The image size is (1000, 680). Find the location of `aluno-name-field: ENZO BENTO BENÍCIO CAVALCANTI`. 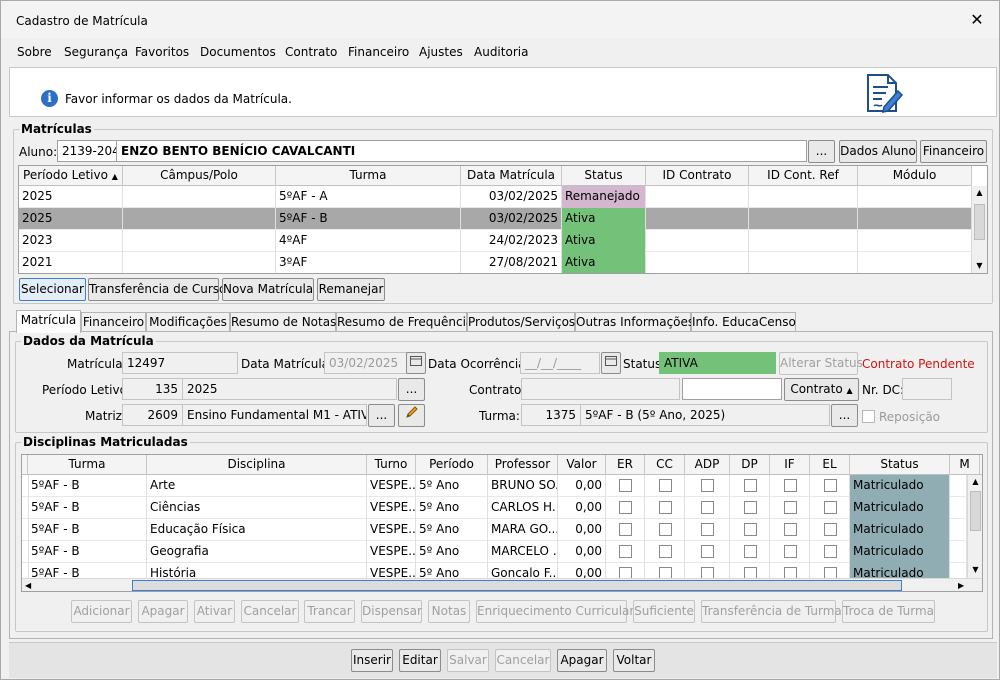

aluno-name-field: ENZO BENTO BENÍCIO CAVALCANTI is located at coordinates (461, 151).